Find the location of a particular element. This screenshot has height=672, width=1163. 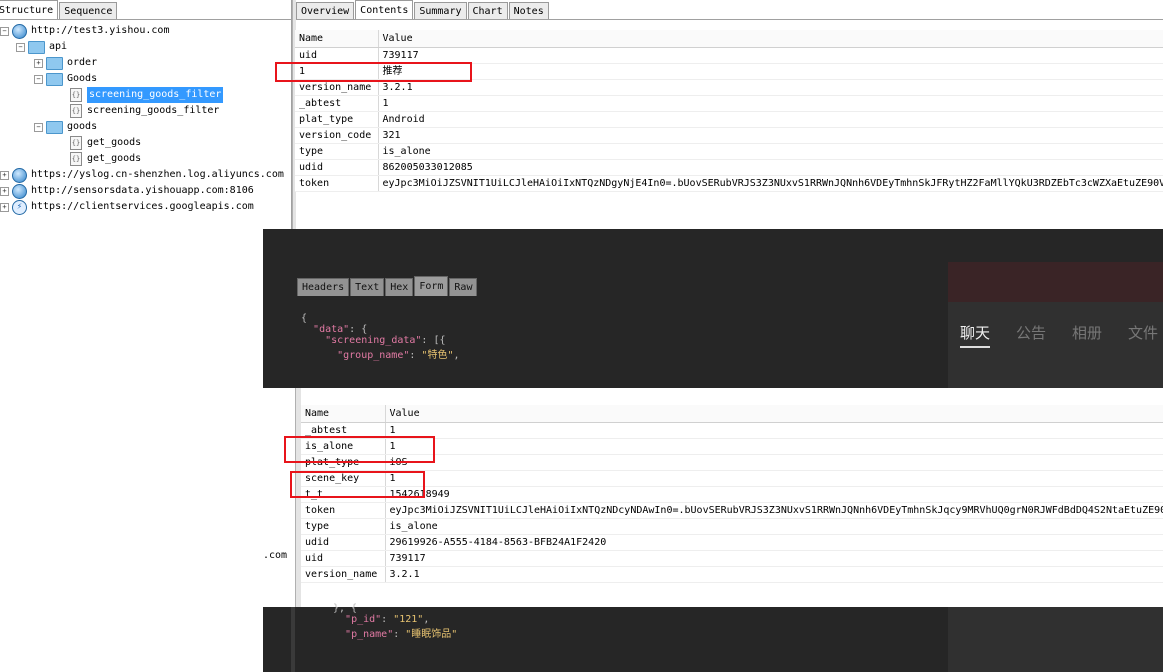

host-label: http://sensorsdata.yishouapp.com:8106 is located at coordinates (142, 190).